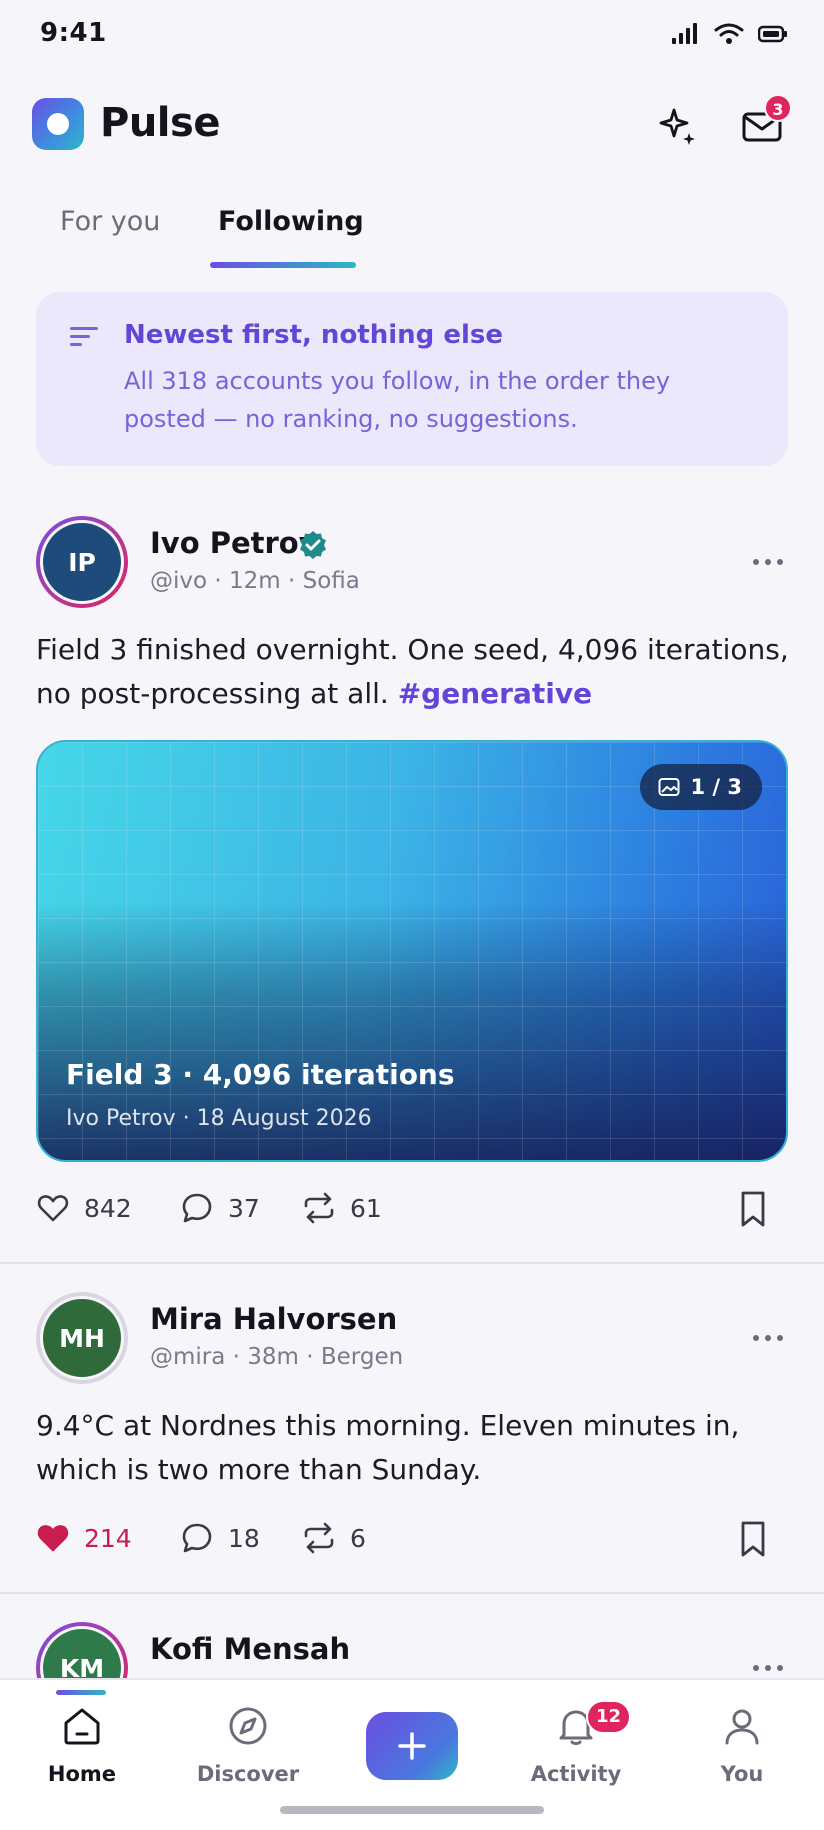 Image resolution: width=824 pixels, height=1830 pixels. I want to click on repost-button: 6, so click(334, 1538).